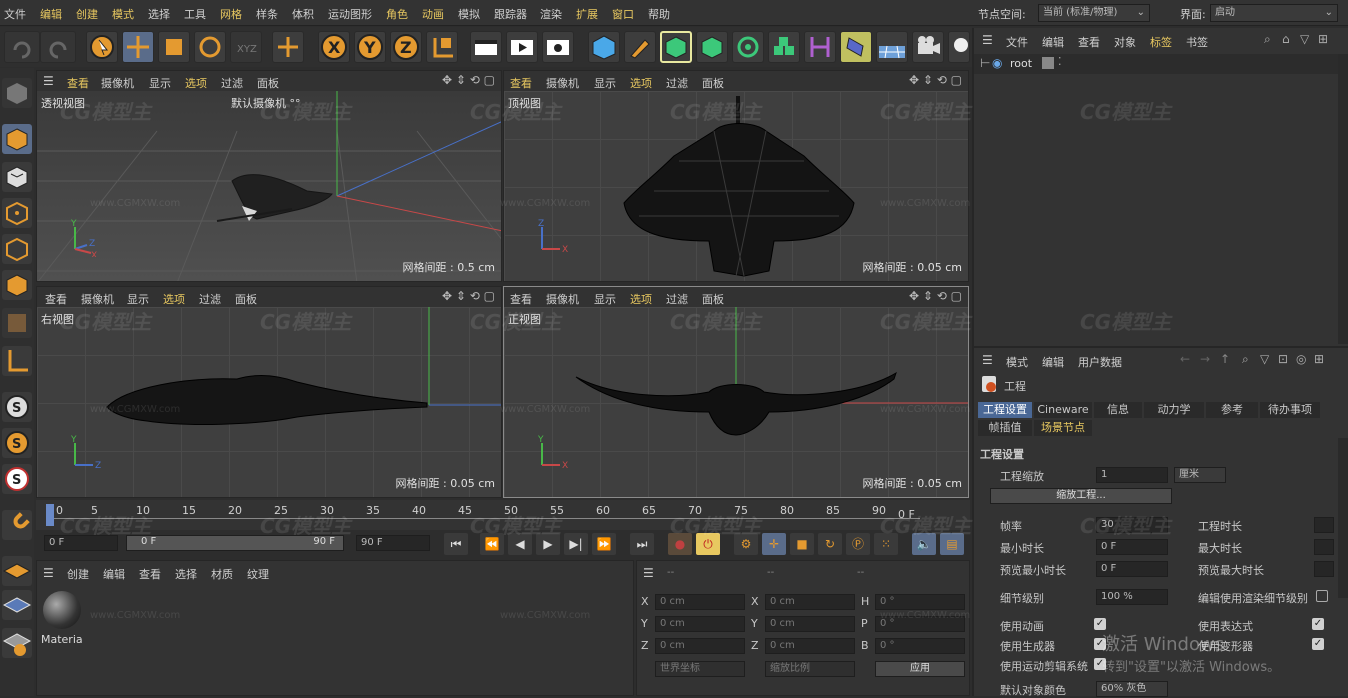 This screenshot has height=698, width=1348. Describe the element at coordinates (1053, 42) in the screenshot. I see `obj-menu-edit: 编辑` at that location.